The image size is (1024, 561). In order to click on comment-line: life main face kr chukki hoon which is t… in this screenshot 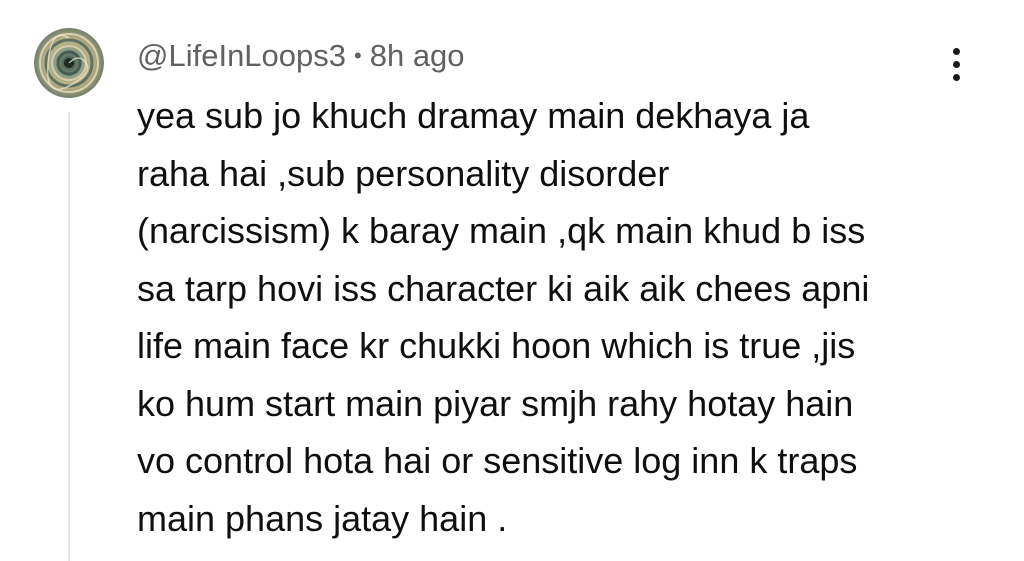, I will do `click(496, 345)`.